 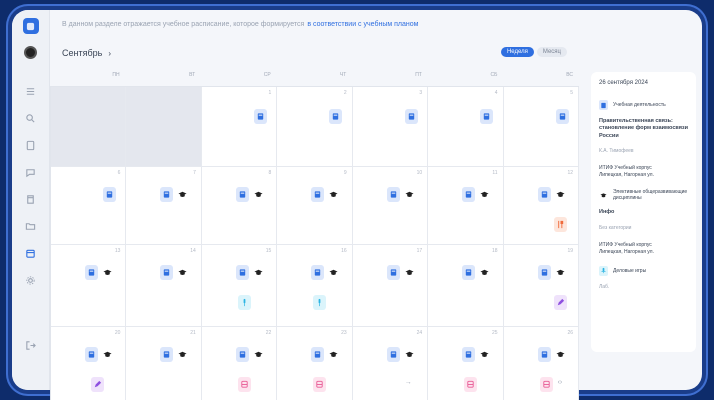 What do you see at coordinates (239, 127) in the screenshot?
I see `calendar-cell: 1` at bounding box center [239, 127].